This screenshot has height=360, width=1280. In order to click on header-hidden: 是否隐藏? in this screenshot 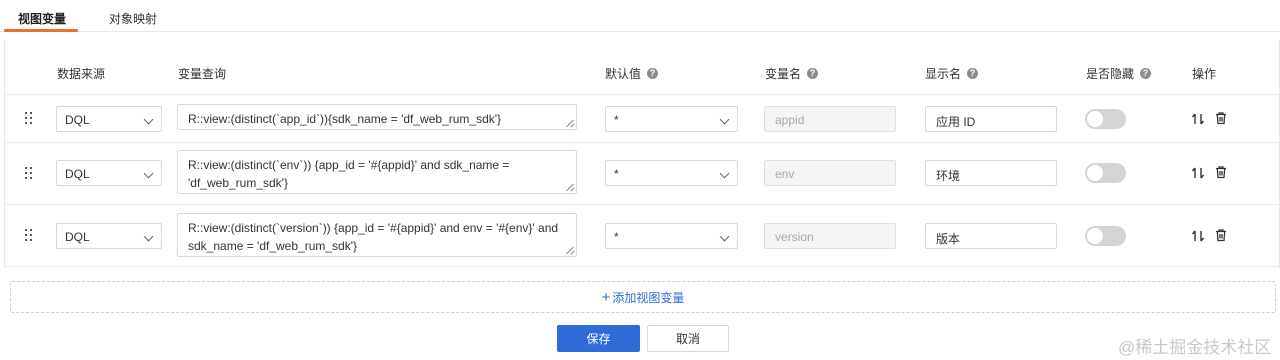, I will do `click(1119, 73)`.